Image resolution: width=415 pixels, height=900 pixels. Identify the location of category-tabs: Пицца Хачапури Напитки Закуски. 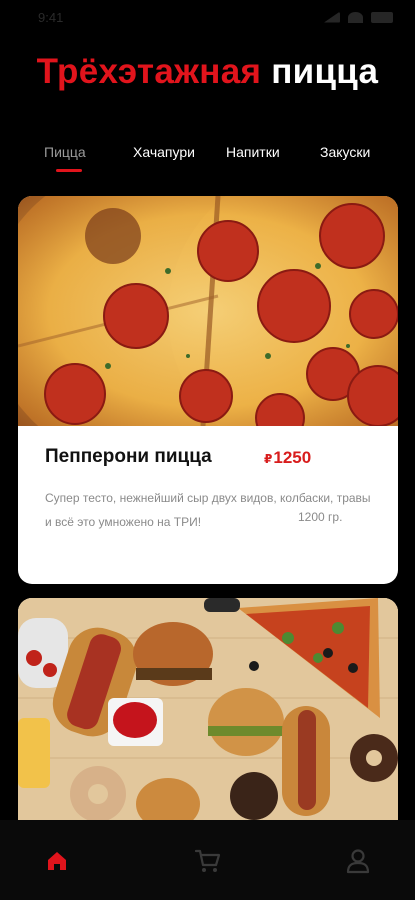
(207, 164).